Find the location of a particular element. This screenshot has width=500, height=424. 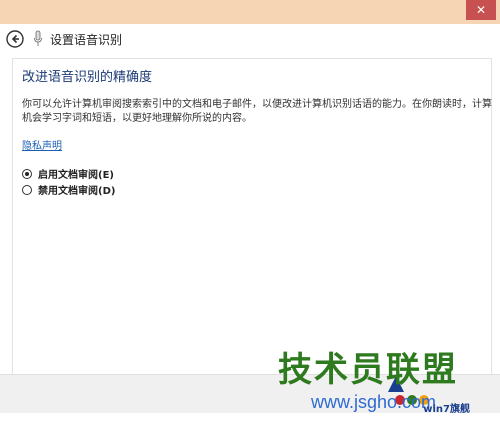

watermark-brand: 技术员联盟 is located at coordinates (368, 370).